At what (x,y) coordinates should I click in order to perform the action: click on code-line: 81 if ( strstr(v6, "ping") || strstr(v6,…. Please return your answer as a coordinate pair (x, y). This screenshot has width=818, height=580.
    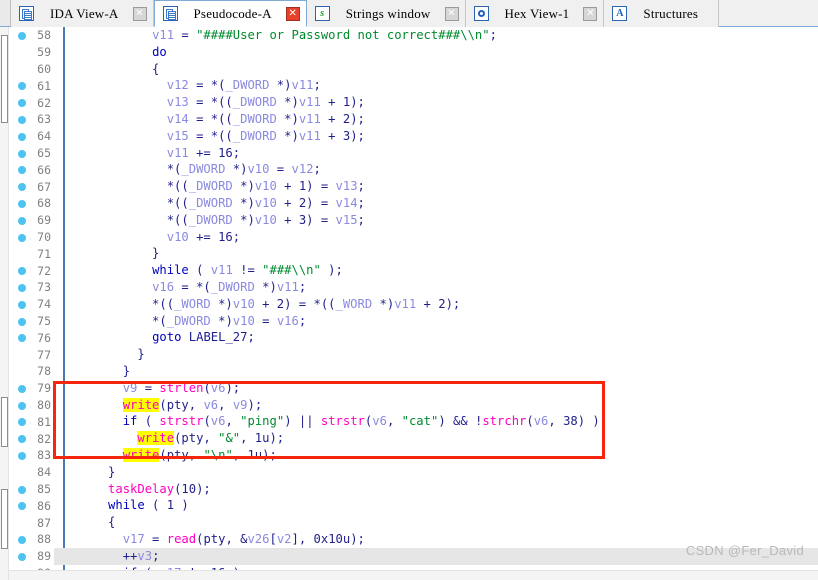
    Looking at the image, I should click on (413, 421).